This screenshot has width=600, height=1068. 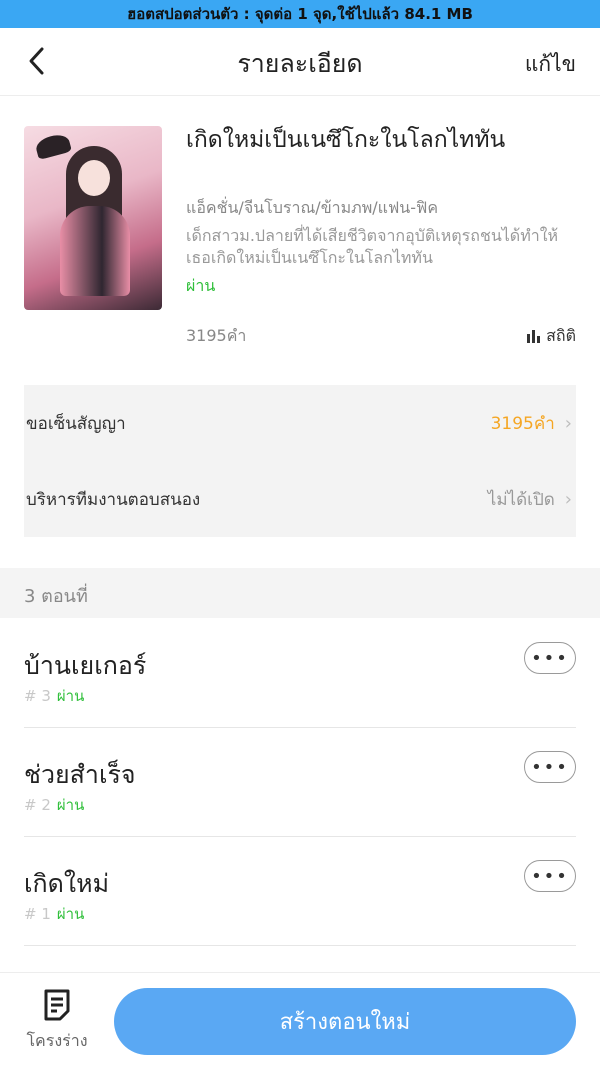 I want to click on bottom-bar: โครงร่าง สร้างตอนใหม่, so click(x=300, y=1020).